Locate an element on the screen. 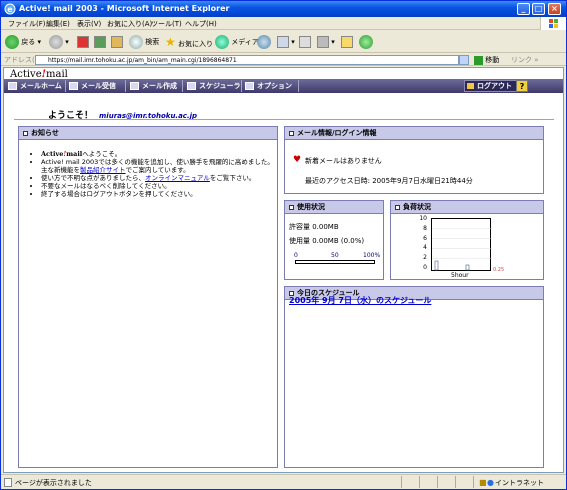 Image resolution: width=567 pixels, height=490 pixels. search-button: 検索 is located at coordinates (144, 42).